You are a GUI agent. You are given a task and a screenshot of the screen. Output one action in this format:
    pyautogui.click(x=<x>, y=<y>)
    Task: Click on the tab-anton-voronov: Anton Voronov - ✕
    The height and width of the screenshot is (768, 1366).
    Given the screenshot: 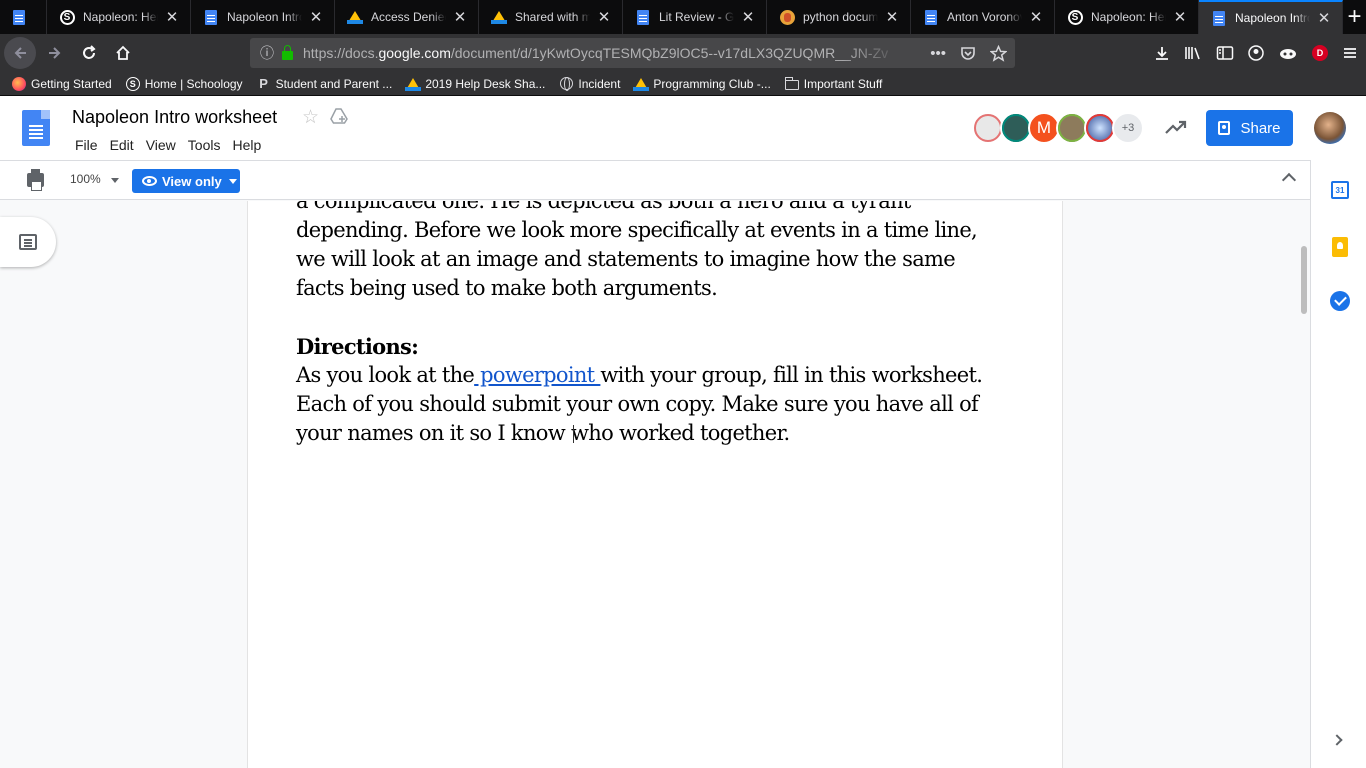 What is the action you would take?
    pyautogui.click(x=983, y=17)
    